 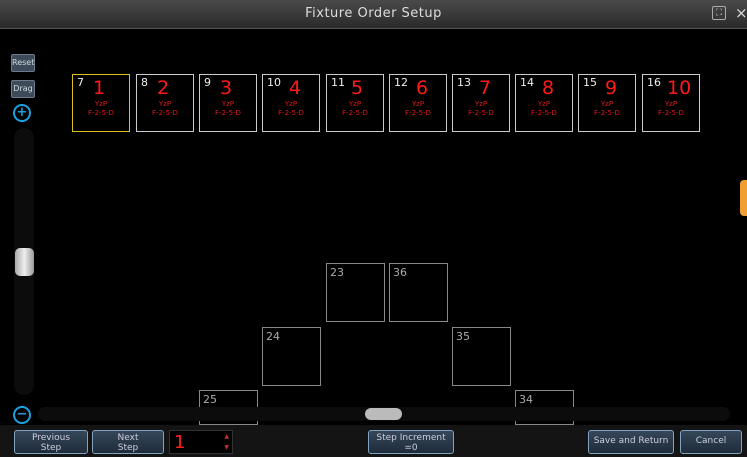 I want to click on fixture-id: 16, so click(x=654, y=82).